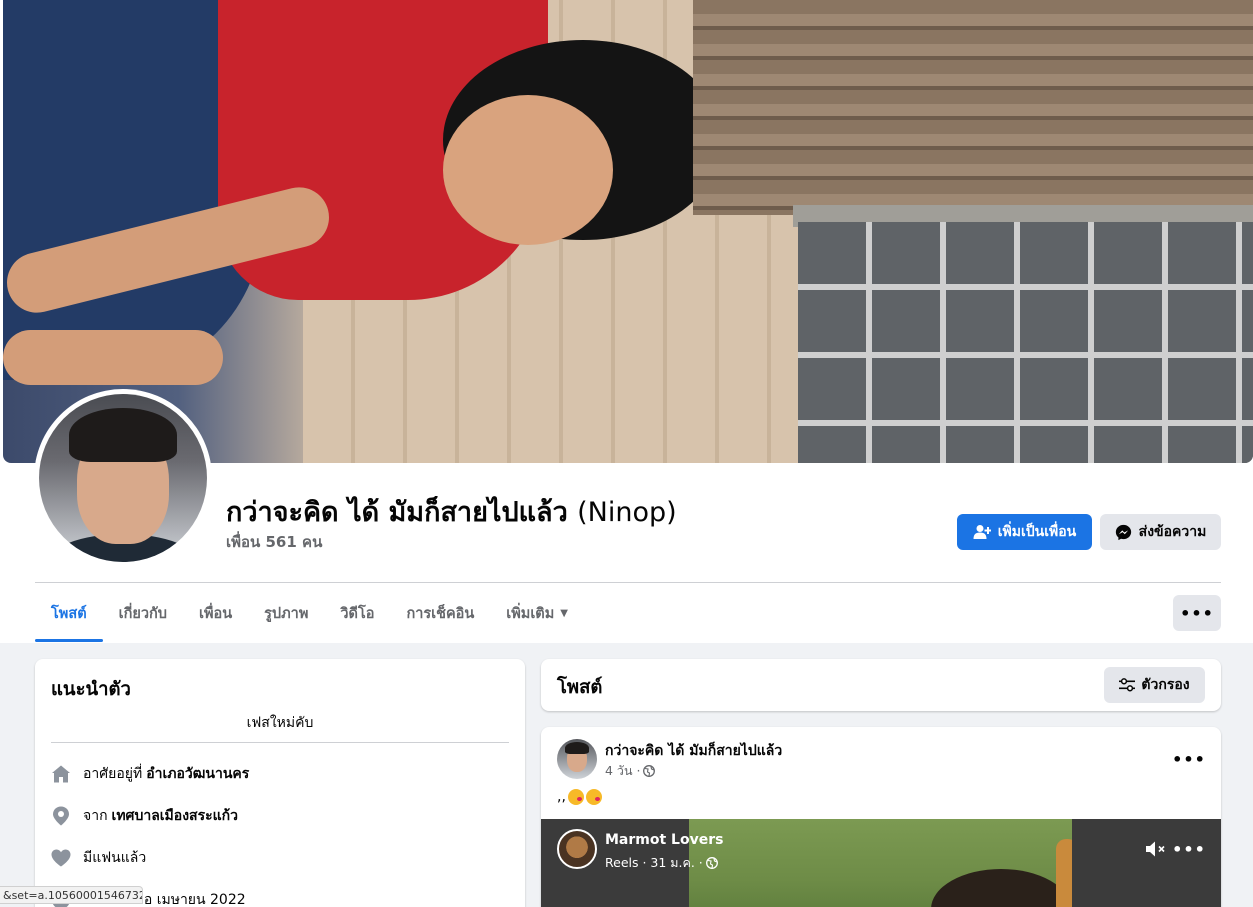  I want to click on add-friend-button: เพิ่มเป็นเพื่อน, so click(1024, 532).